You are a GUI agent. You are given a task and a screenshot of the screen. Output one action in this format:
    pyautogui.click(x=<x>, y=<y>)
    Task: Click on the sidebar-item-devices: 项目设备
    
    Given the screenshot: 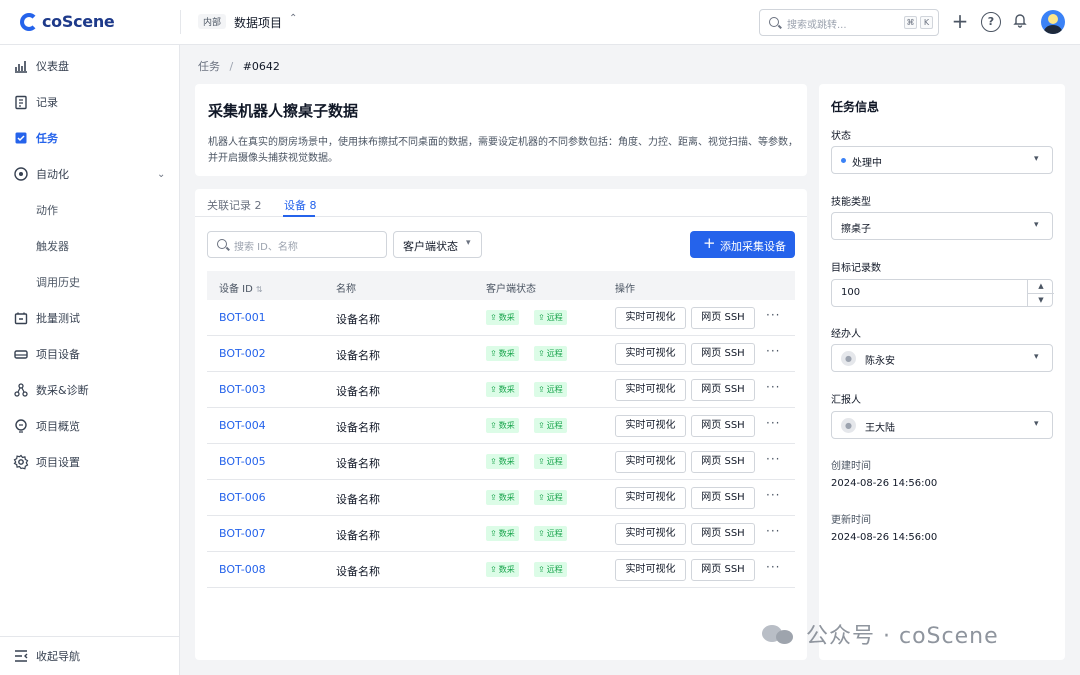 What is the action you would take?
    pyautogui.click(x=89, y=354)
    